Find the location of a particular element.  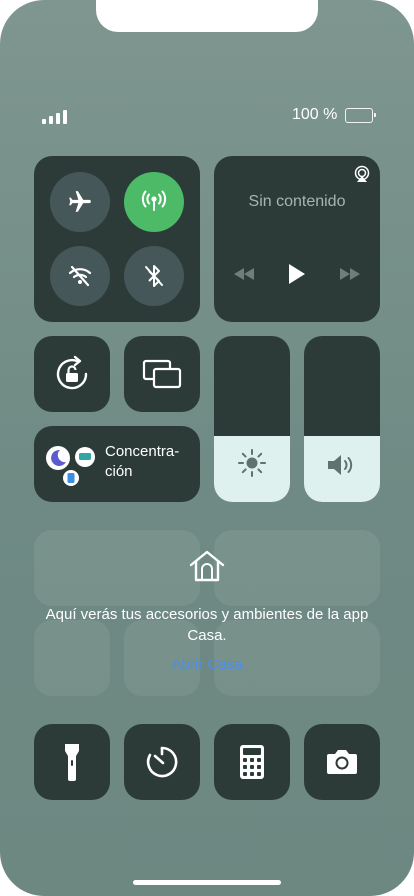

home-icon is located at coordinates (207, 566).